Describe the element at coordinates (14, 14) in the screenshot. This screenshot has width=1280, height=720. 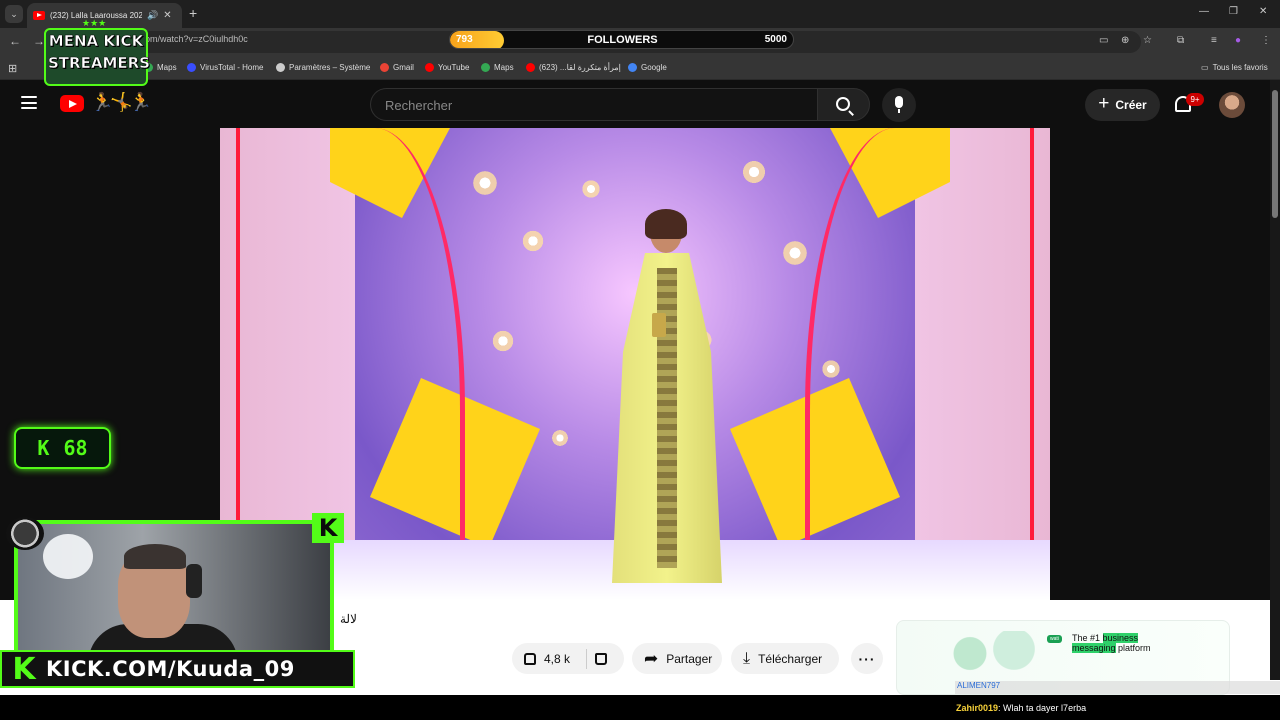
I see `tab-search-icon: ⌄` at that location.